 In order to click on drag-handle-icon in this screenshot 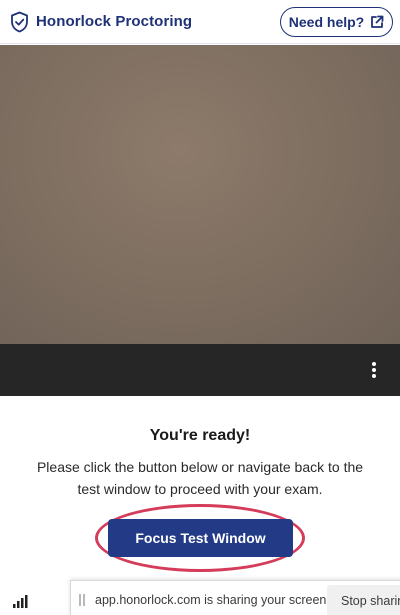, I will do `click(82, 600)`.